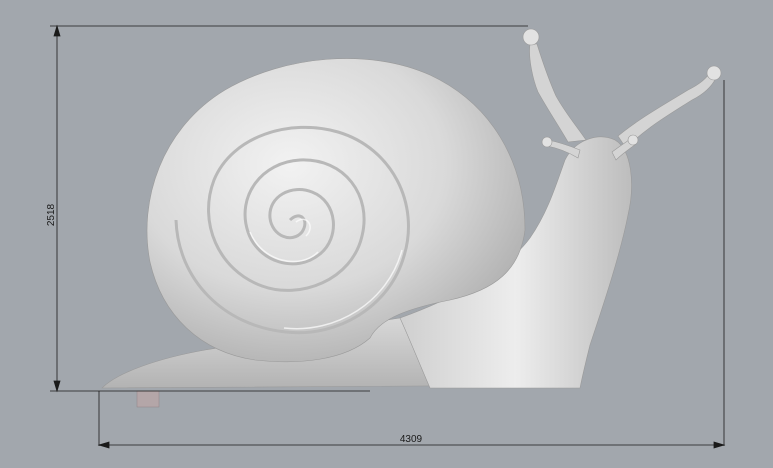 Image resolution: width=773 pixels, height=468 pixels. Describe the element at coordinates (714, 73) in the screenshot. I see `right-tentacle-tip` at that location.